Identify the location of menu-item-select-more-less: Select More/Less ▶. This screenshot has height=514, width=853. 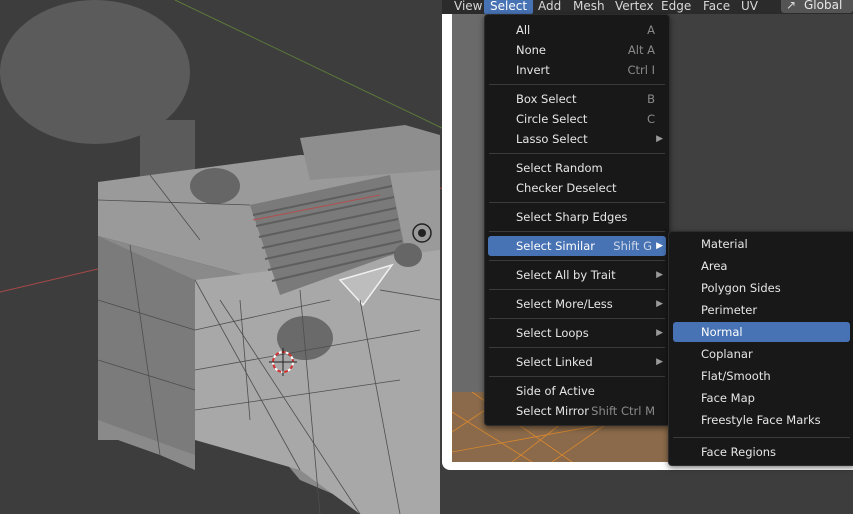
(577, 304).